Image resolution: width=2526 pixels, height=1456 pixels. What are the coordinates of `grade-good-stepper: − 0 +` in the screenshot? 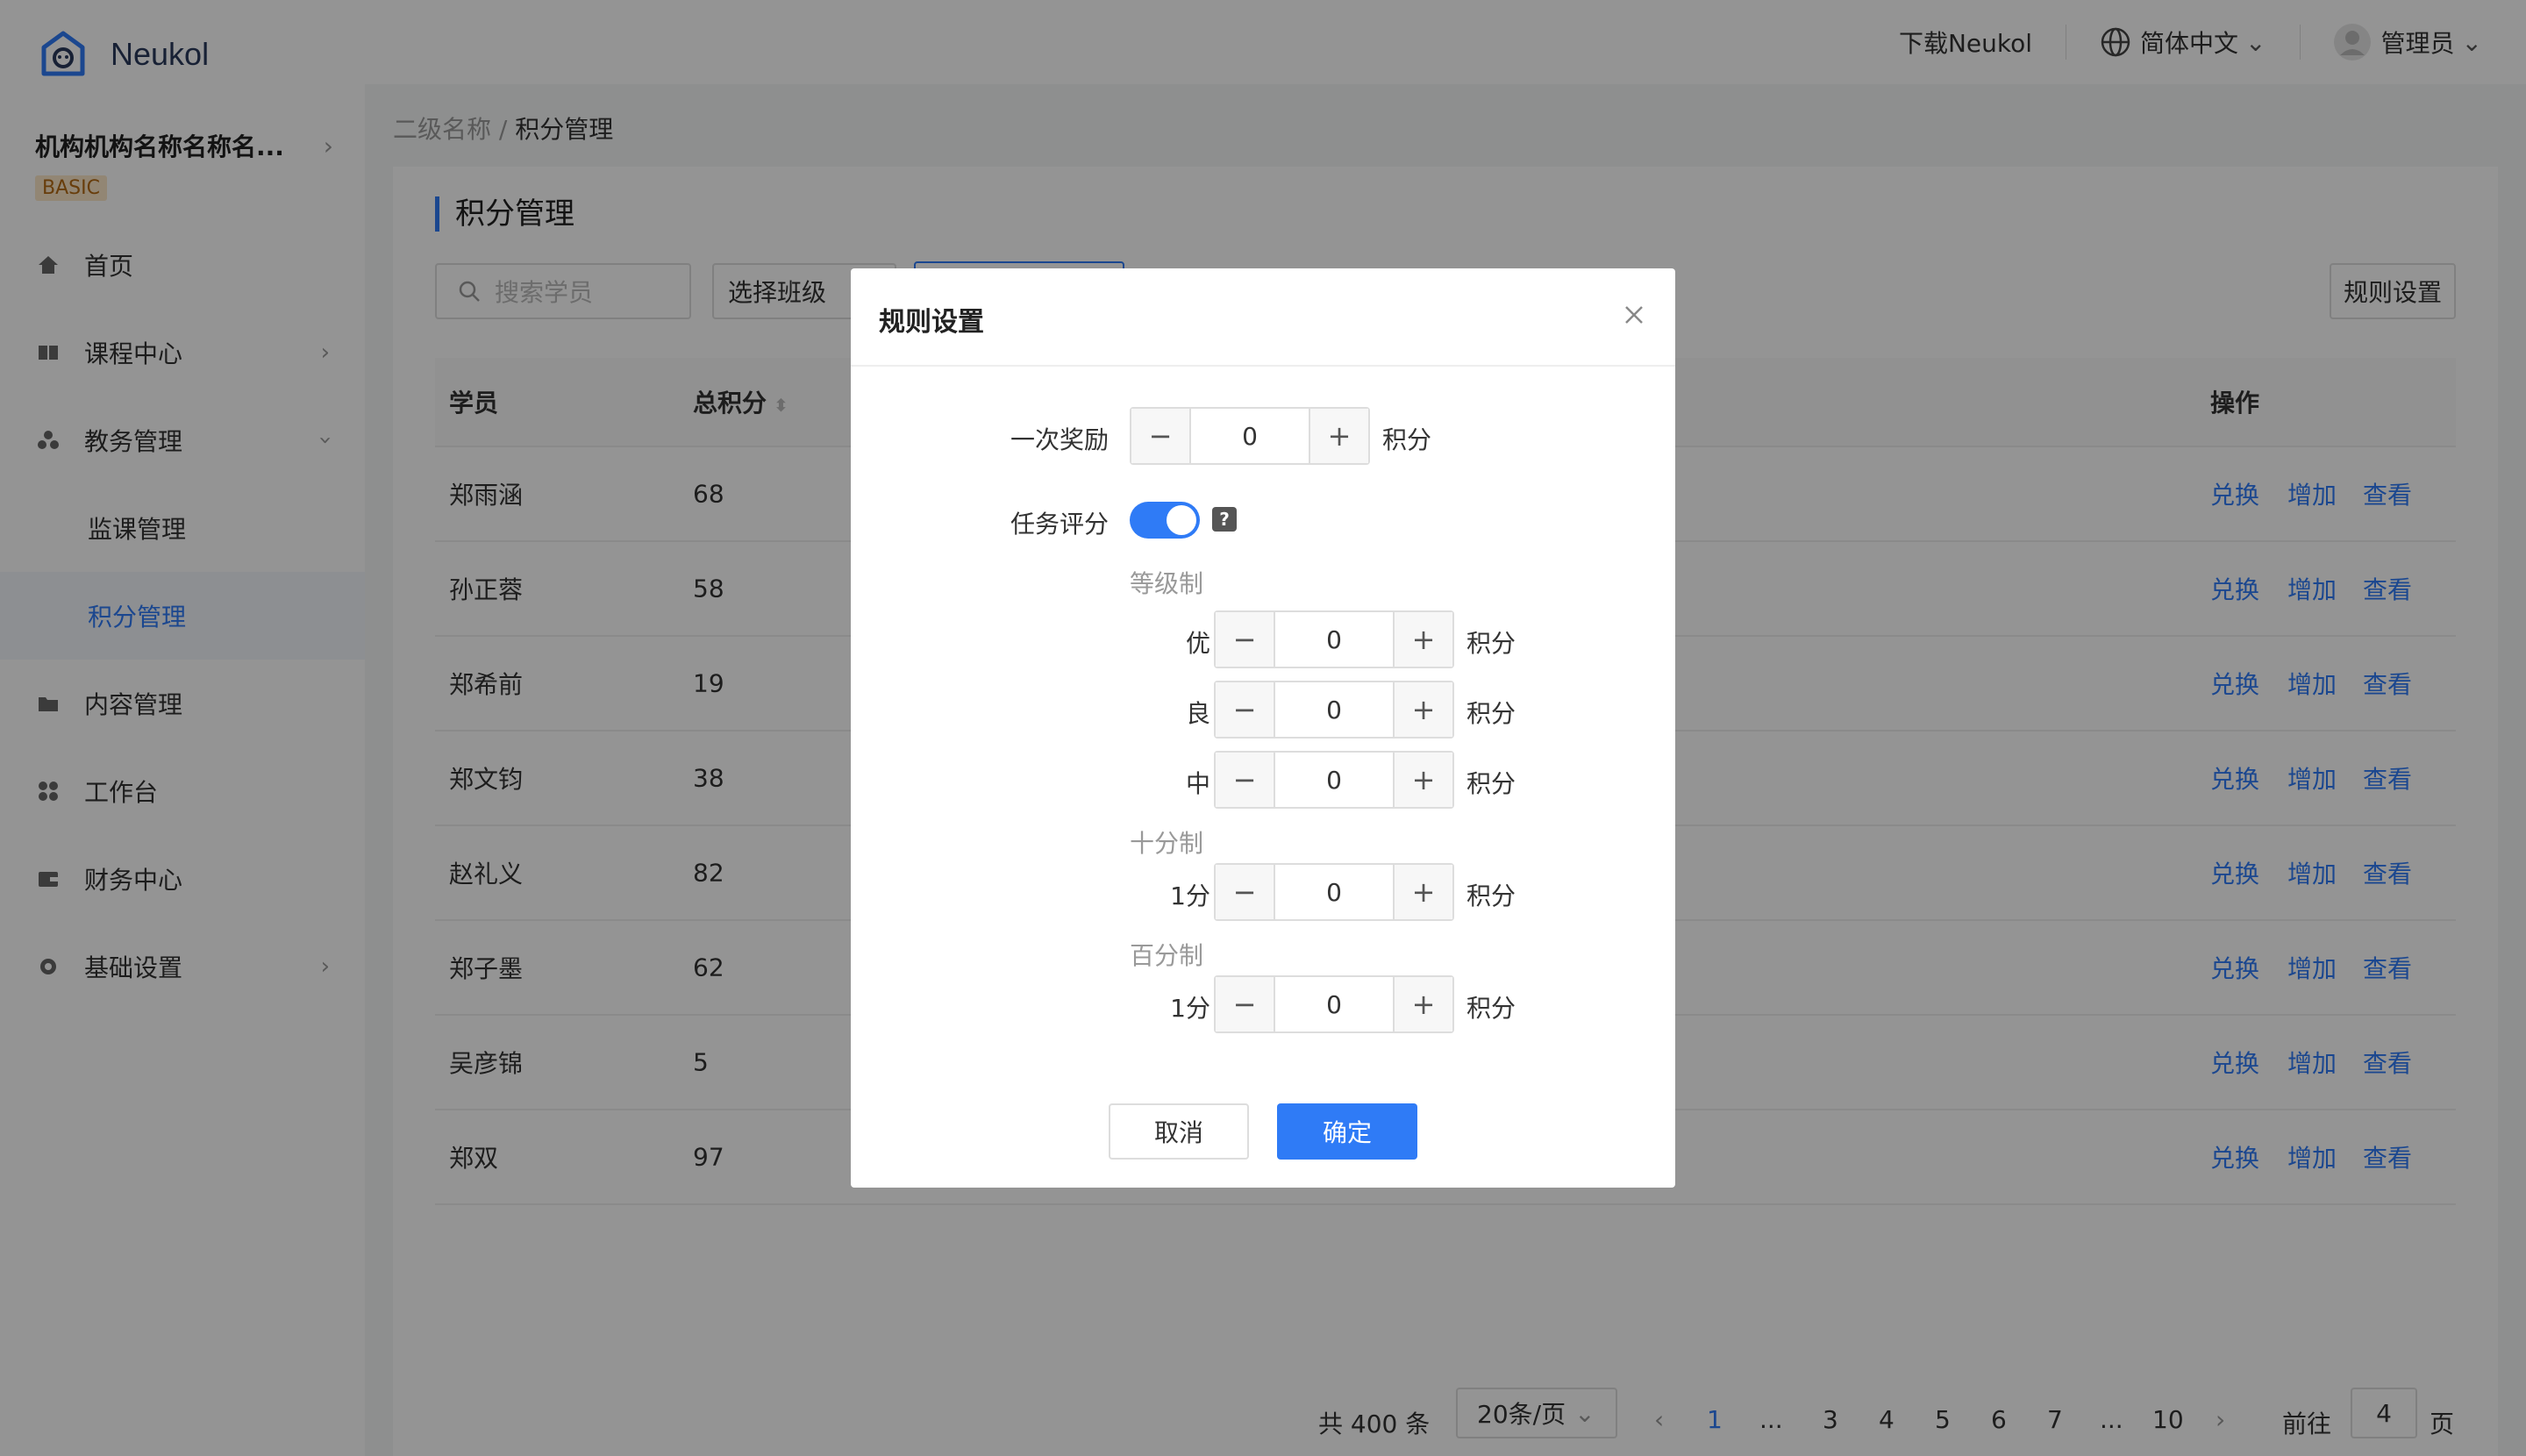 It's located at (1334, 710).